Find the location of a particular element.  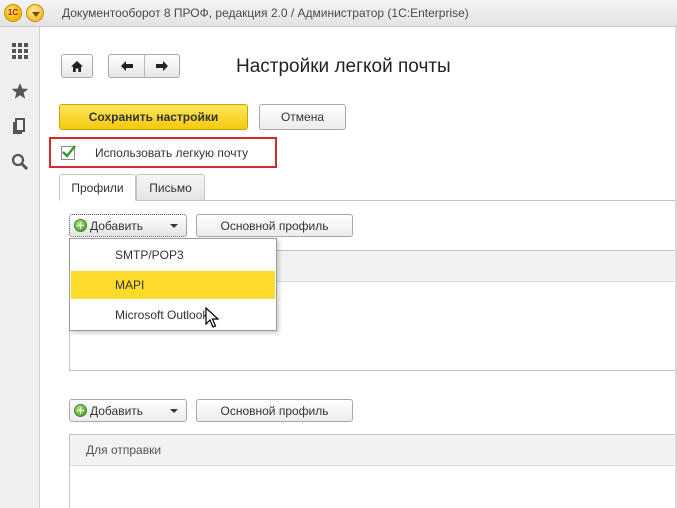

add-profile-button: Добавить is located at coordinates (128, 225).